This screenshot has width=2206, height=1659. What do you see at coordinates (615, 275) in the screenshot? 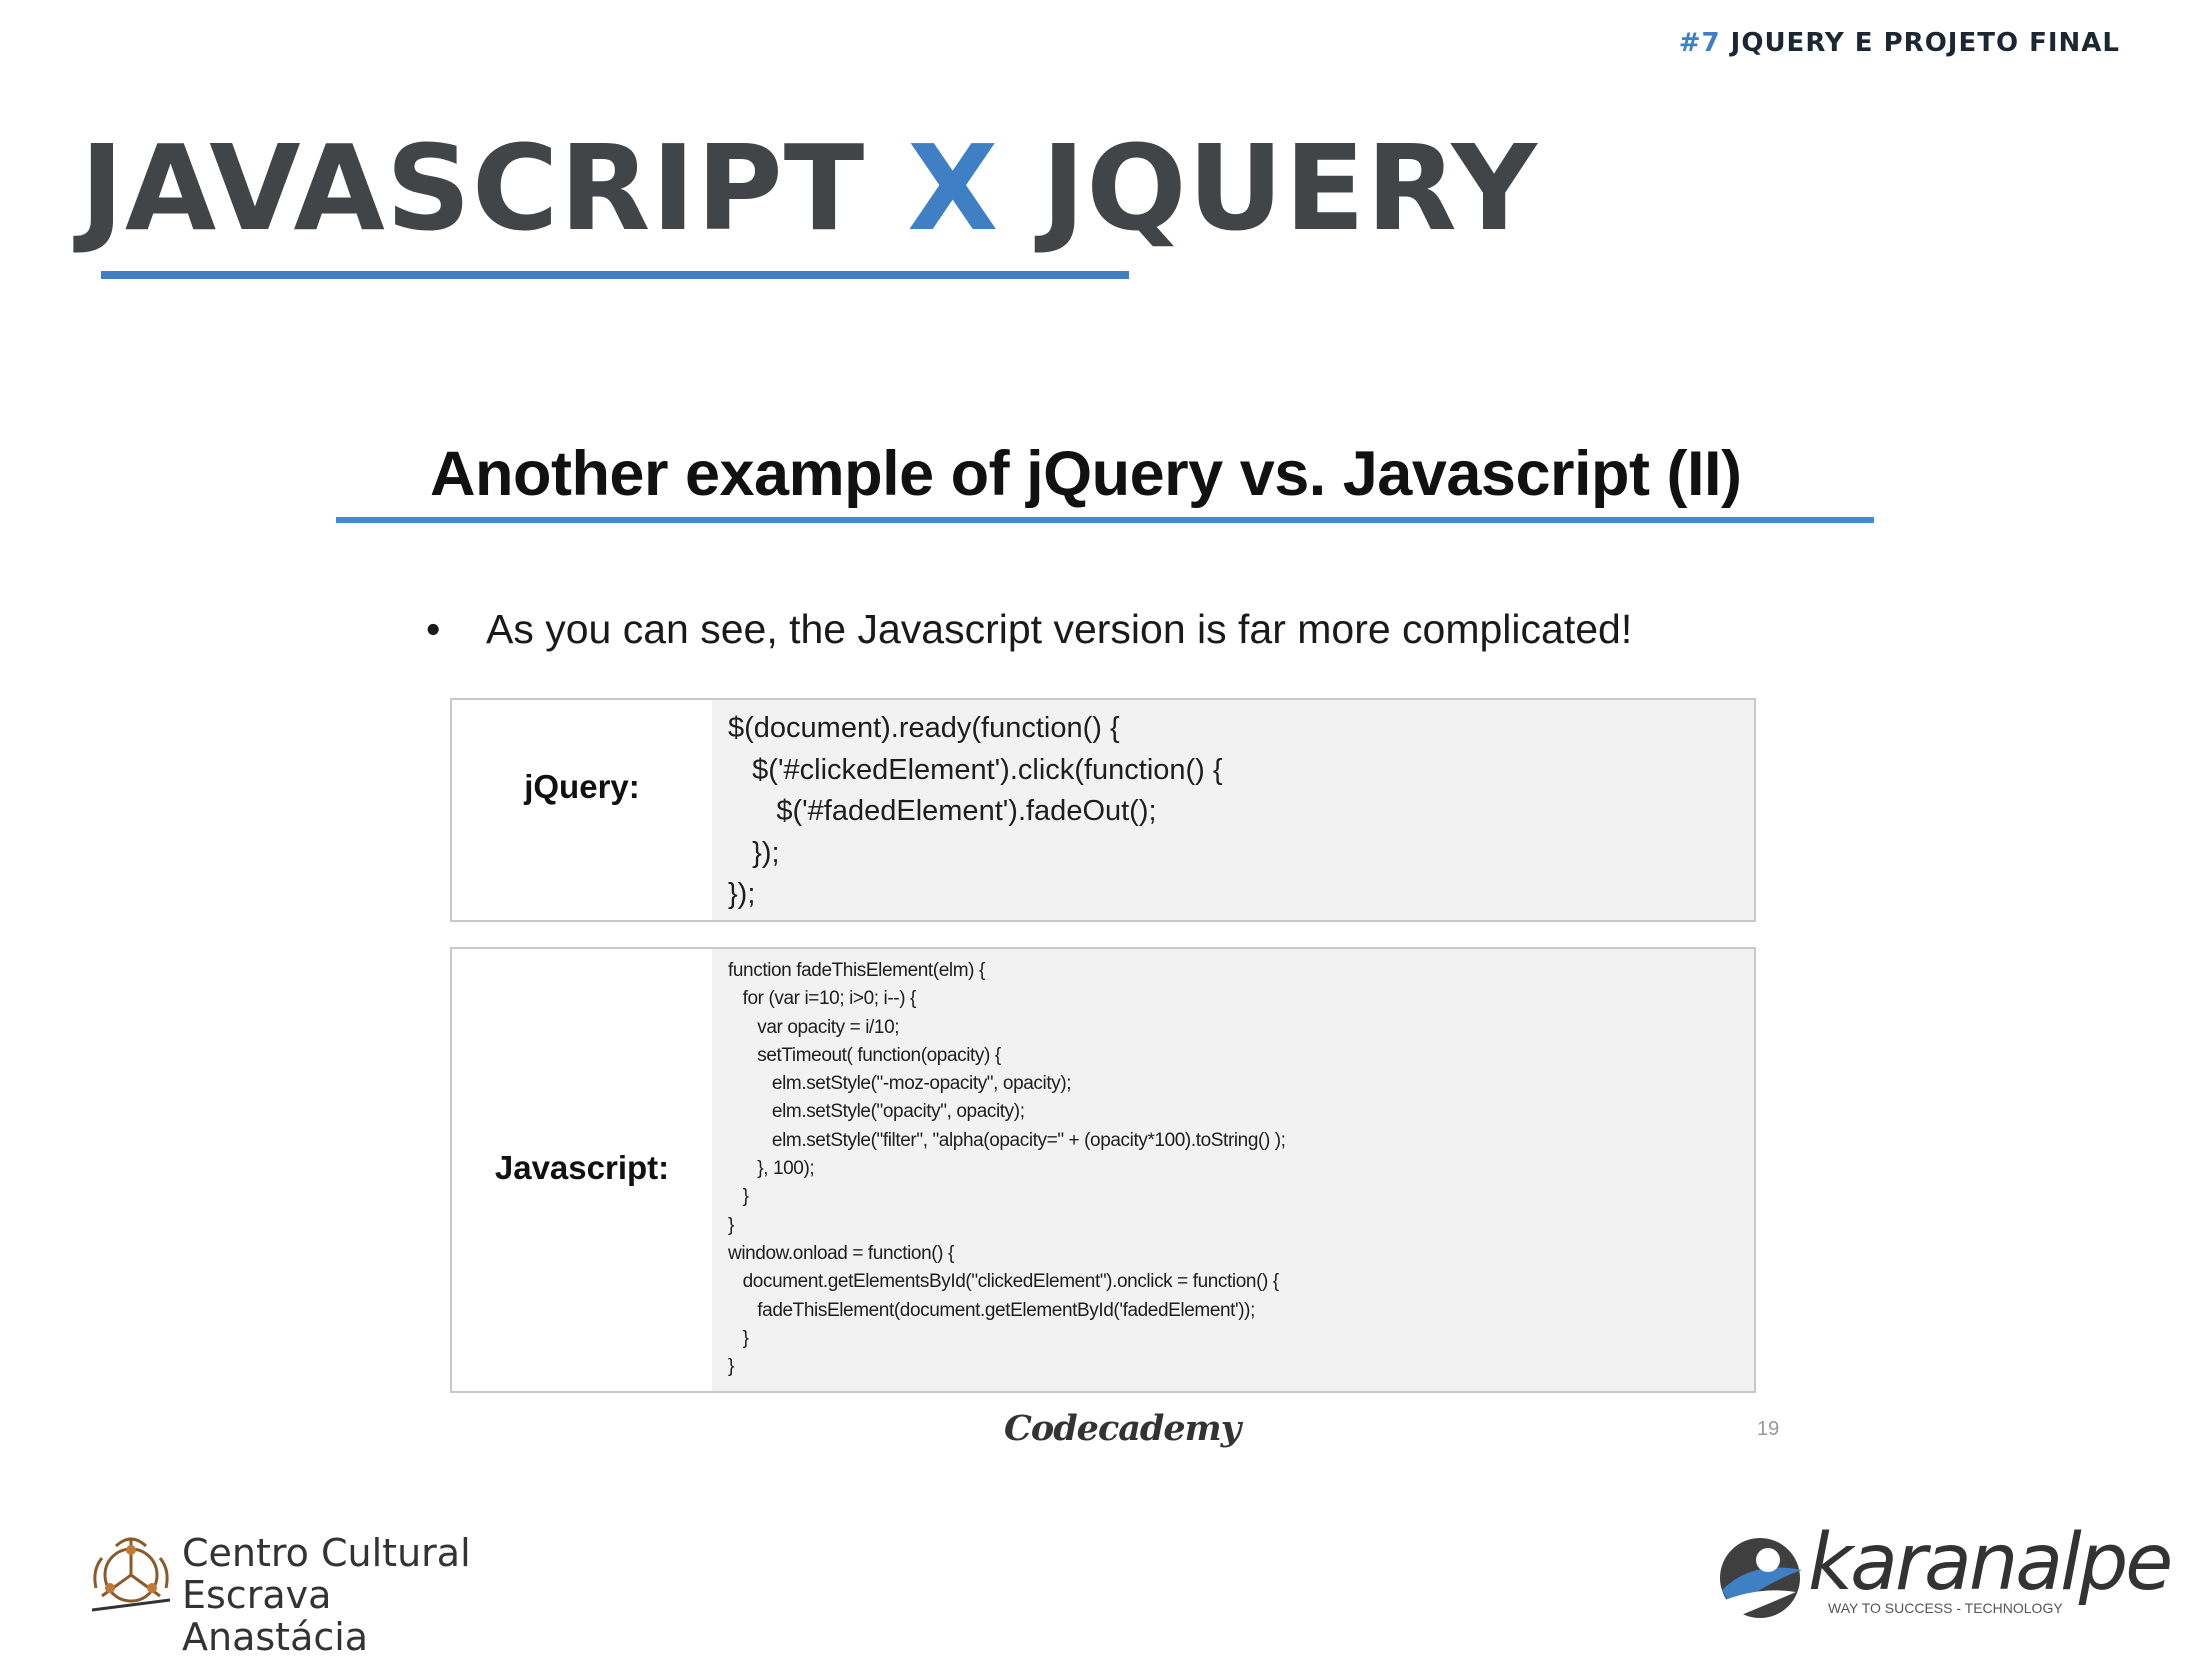
I see `title-underline` at bounding box center [615, 275].